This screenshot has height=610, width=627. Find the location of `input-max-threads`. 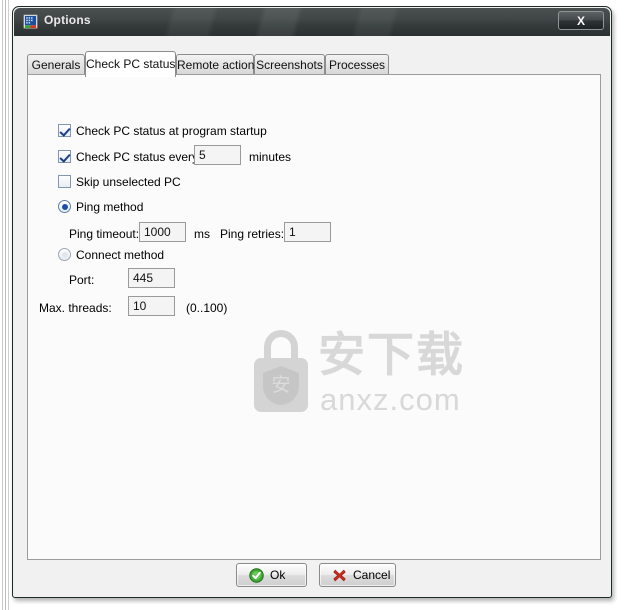

input-max-threads is located at coordinates (151, 306).